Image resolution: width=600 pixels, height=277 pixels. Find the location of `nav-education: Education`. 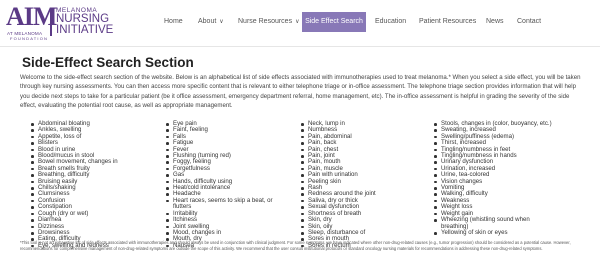

nav-education: Education is located at coordinates (390, 22).